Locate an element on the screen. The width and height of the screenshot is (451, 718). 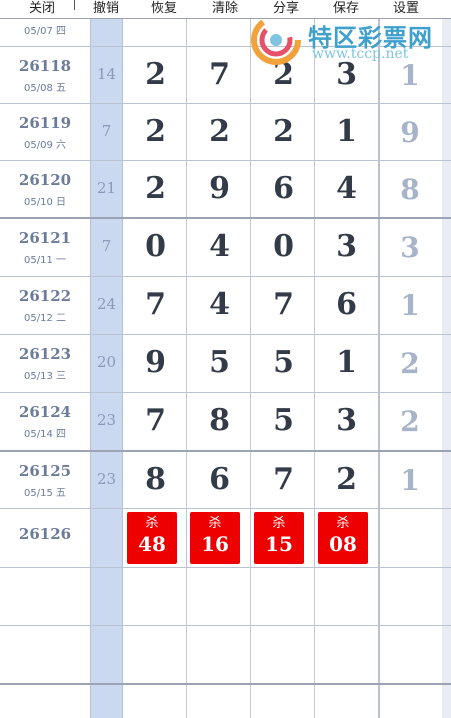
issue-number: 26125 is located at coordinates (45, 471).